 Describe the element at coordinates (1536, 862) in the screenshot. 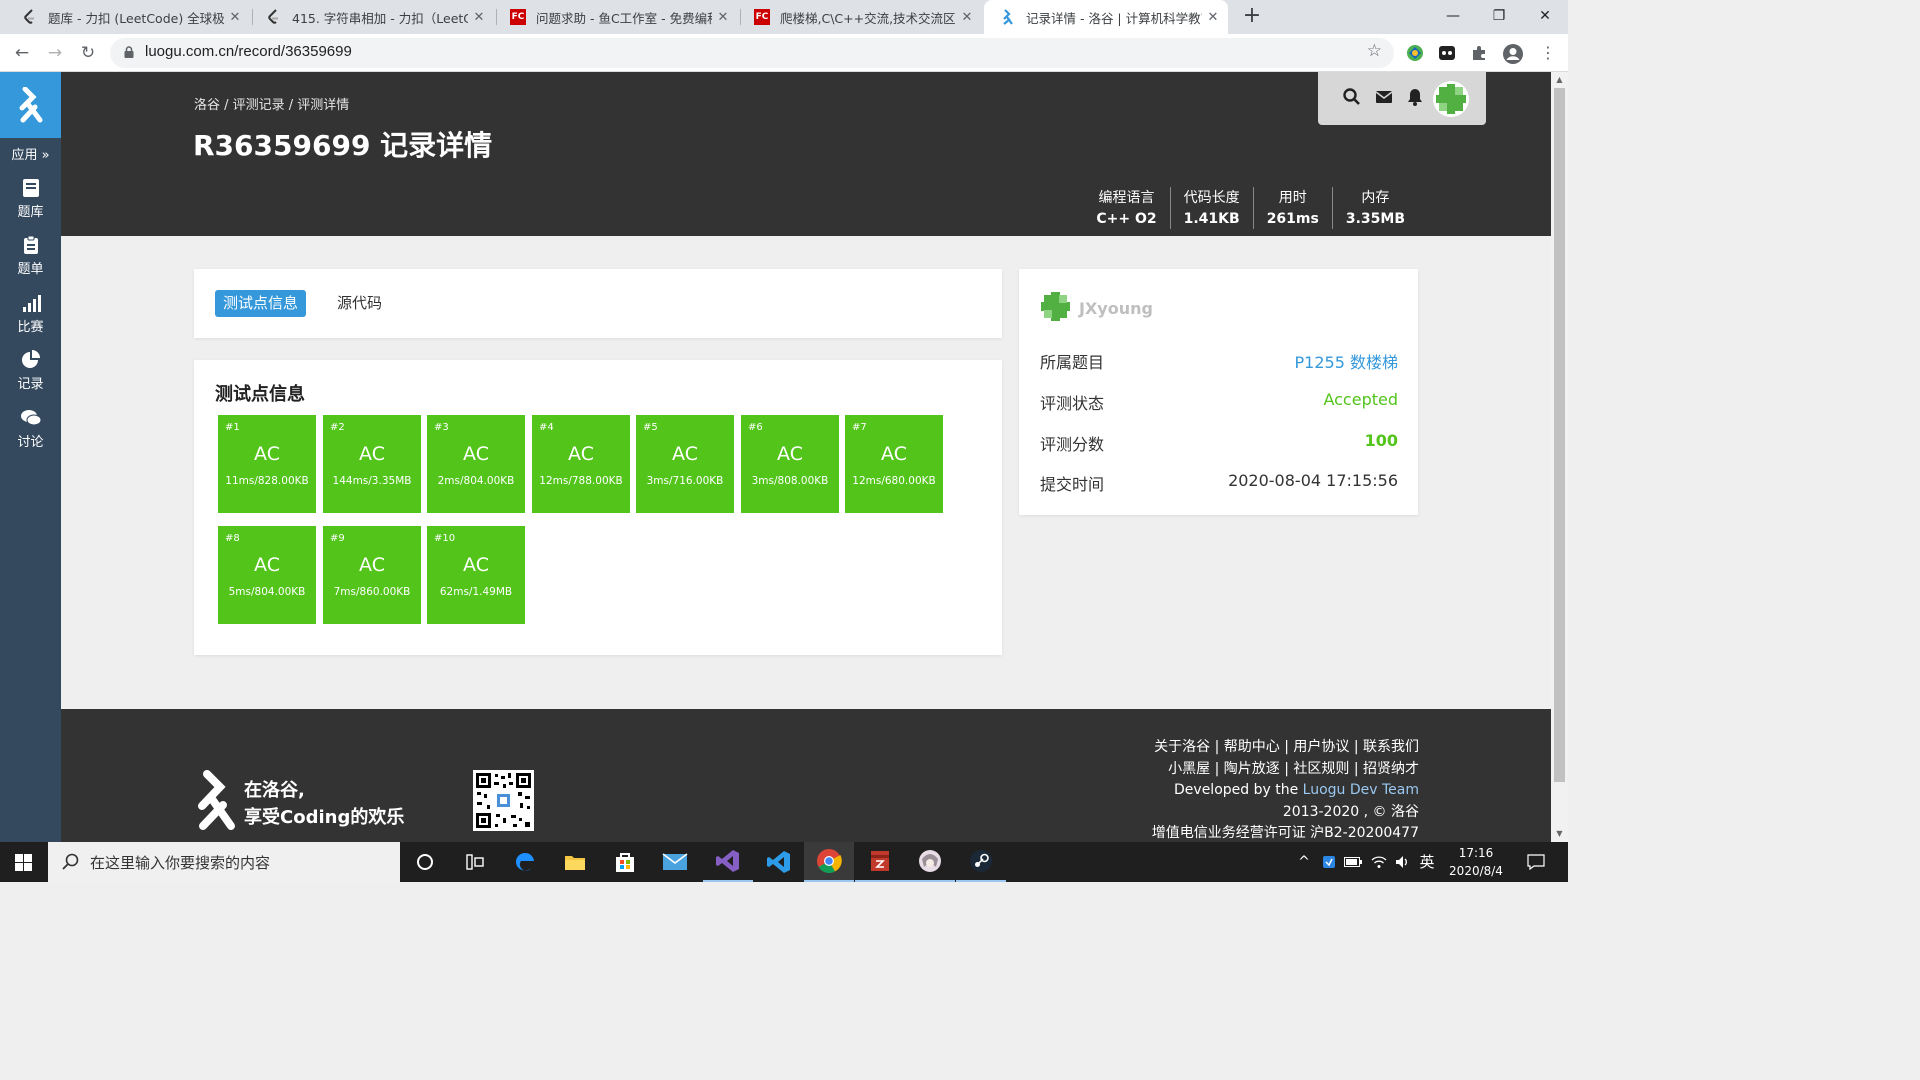

I see `notification-center-icon` at that location.